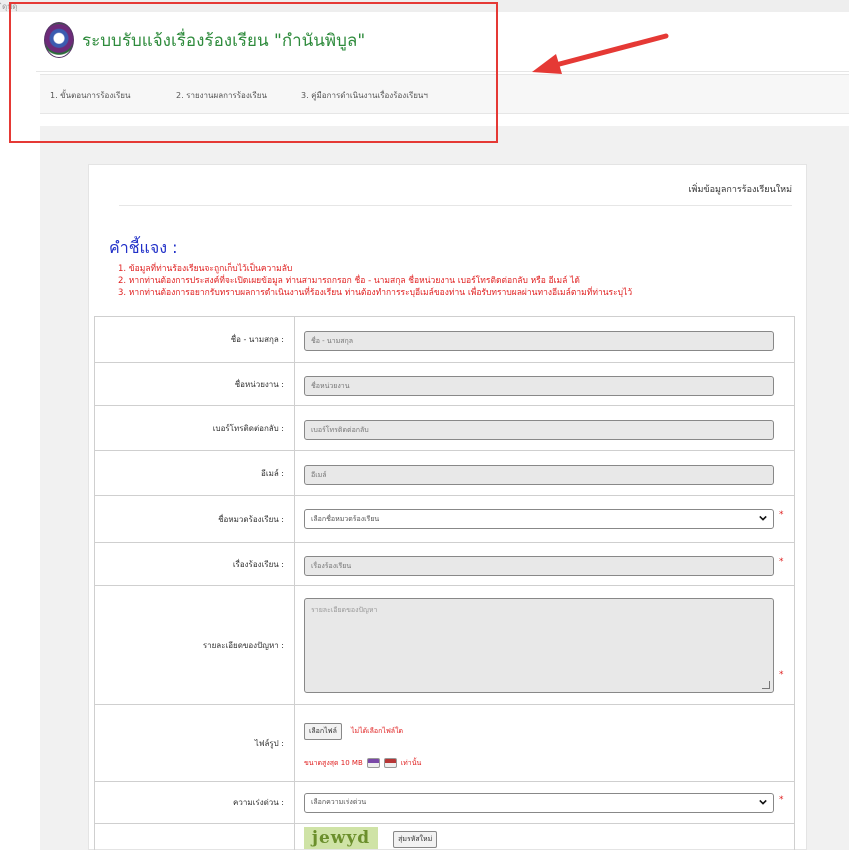 The height and width of the screenshot is (850, 849). What do you see at coordinates (539, 429) in the screenshot?
I see `phone-input` at bounding box center [539, 429].